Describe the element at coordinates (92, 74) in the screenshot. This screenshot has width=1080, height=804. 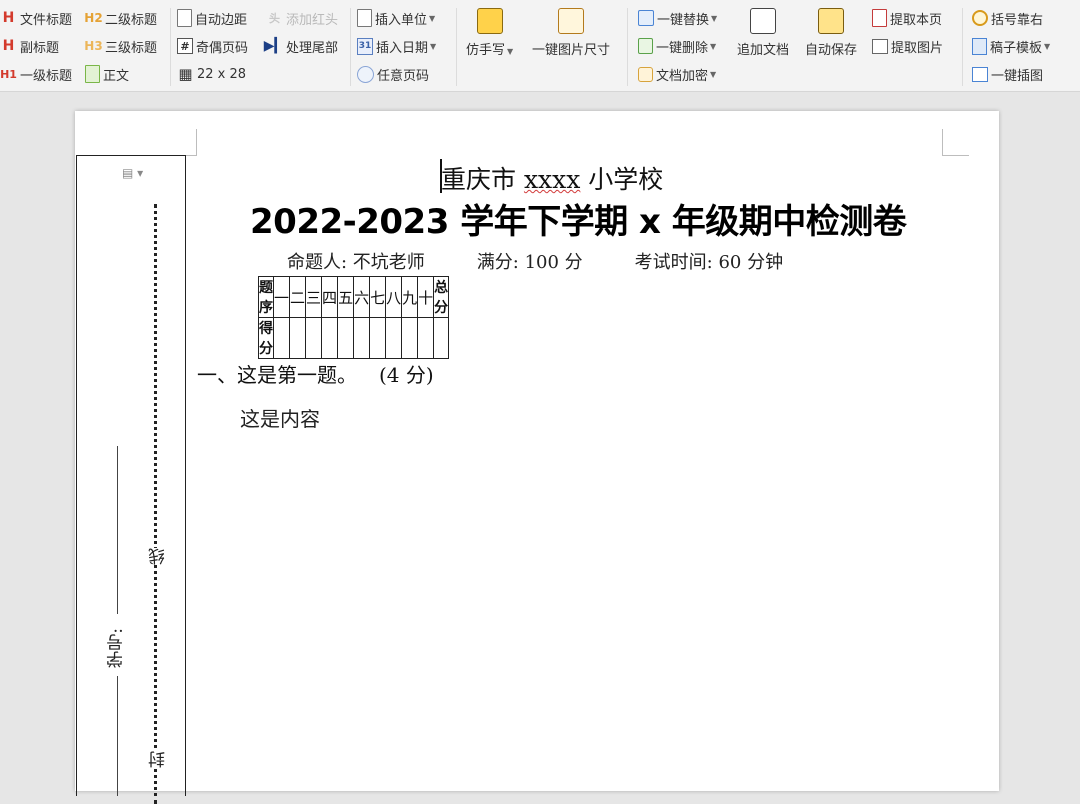
I see `body-text-icon` at that location.